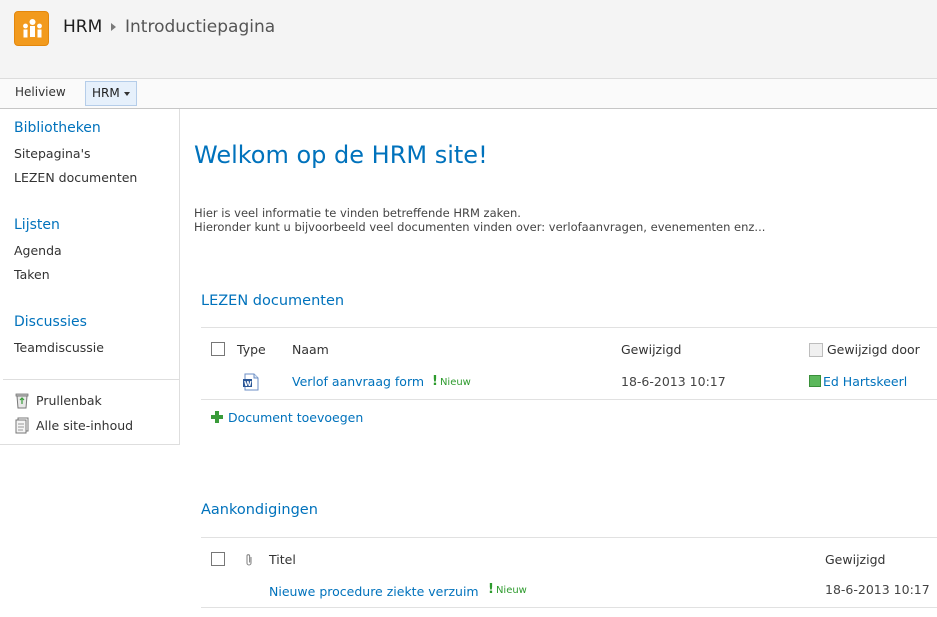 The width and height of the screenshot is (937, 617). I want to click on document-link: Verlof aanvraag form, so click(358, 381).